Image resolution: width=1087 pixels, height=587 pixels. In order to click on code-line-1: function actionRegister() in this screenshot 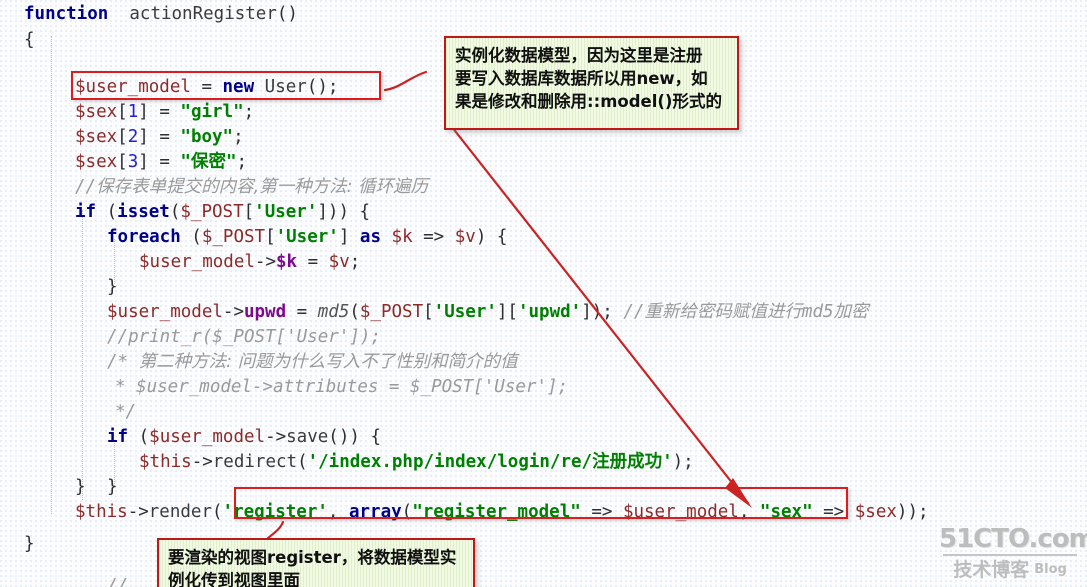, I will do `click(161, 14)`.